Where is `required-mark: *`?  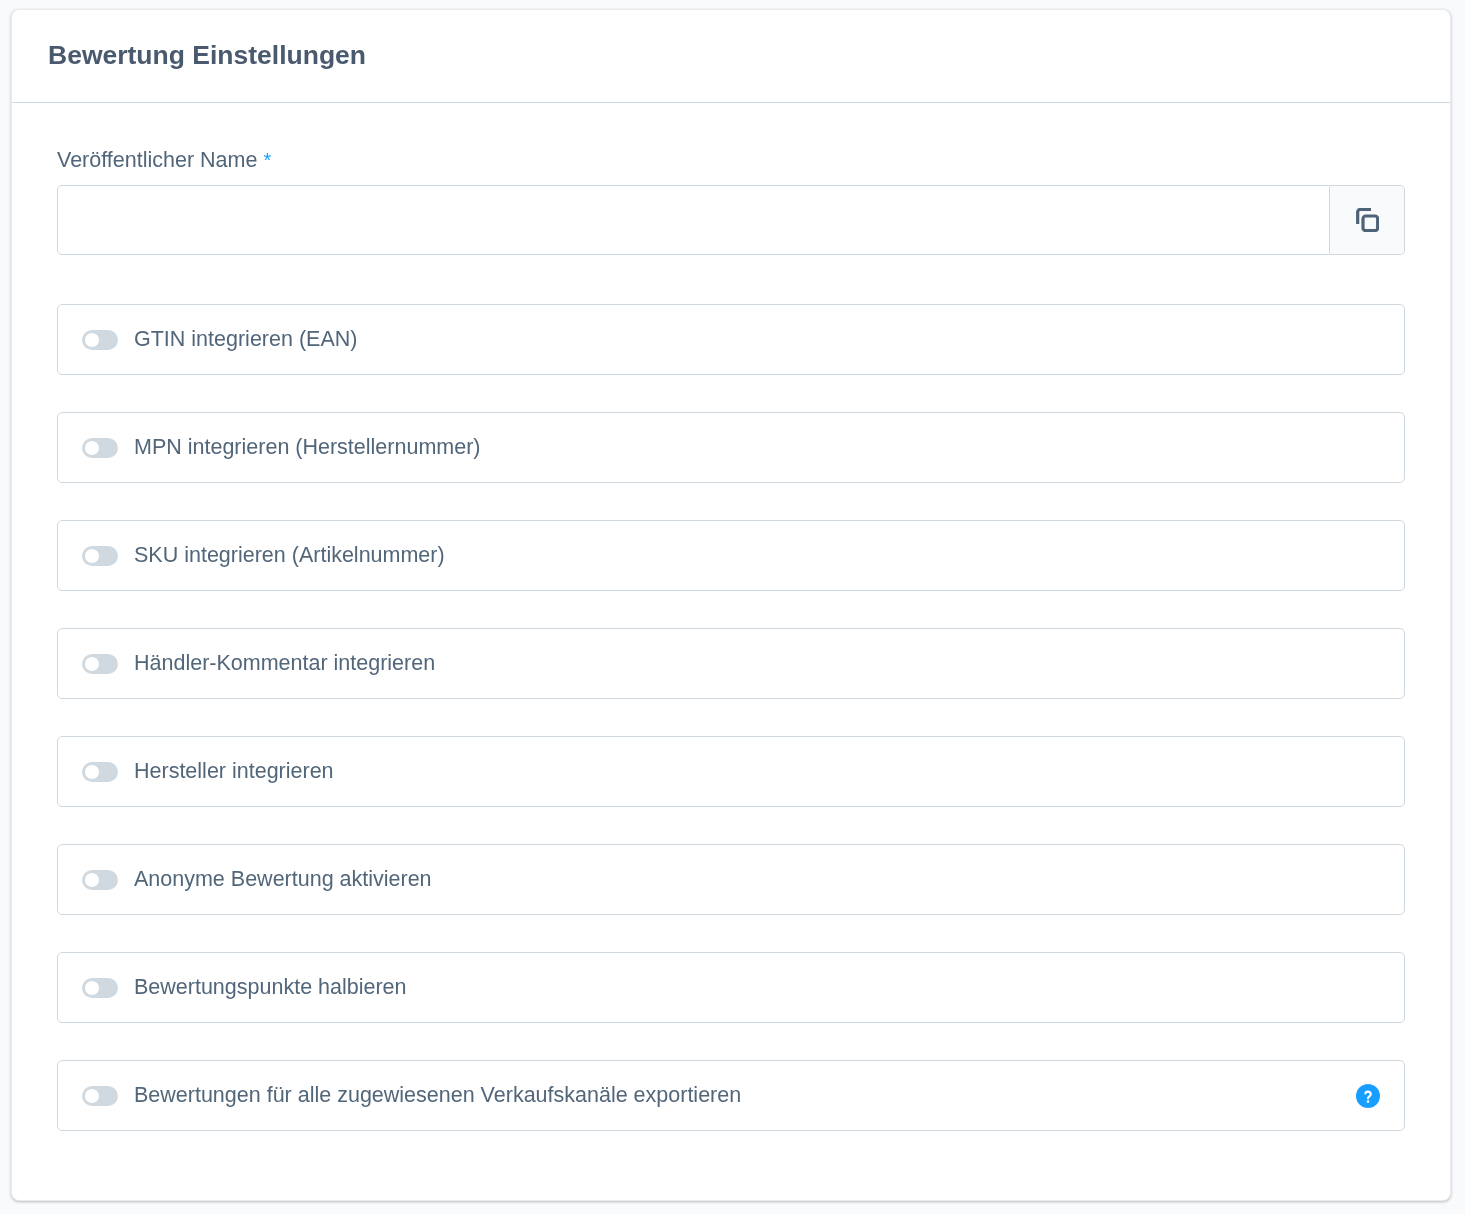
required-mark: * is located at coordinates (267, 160).